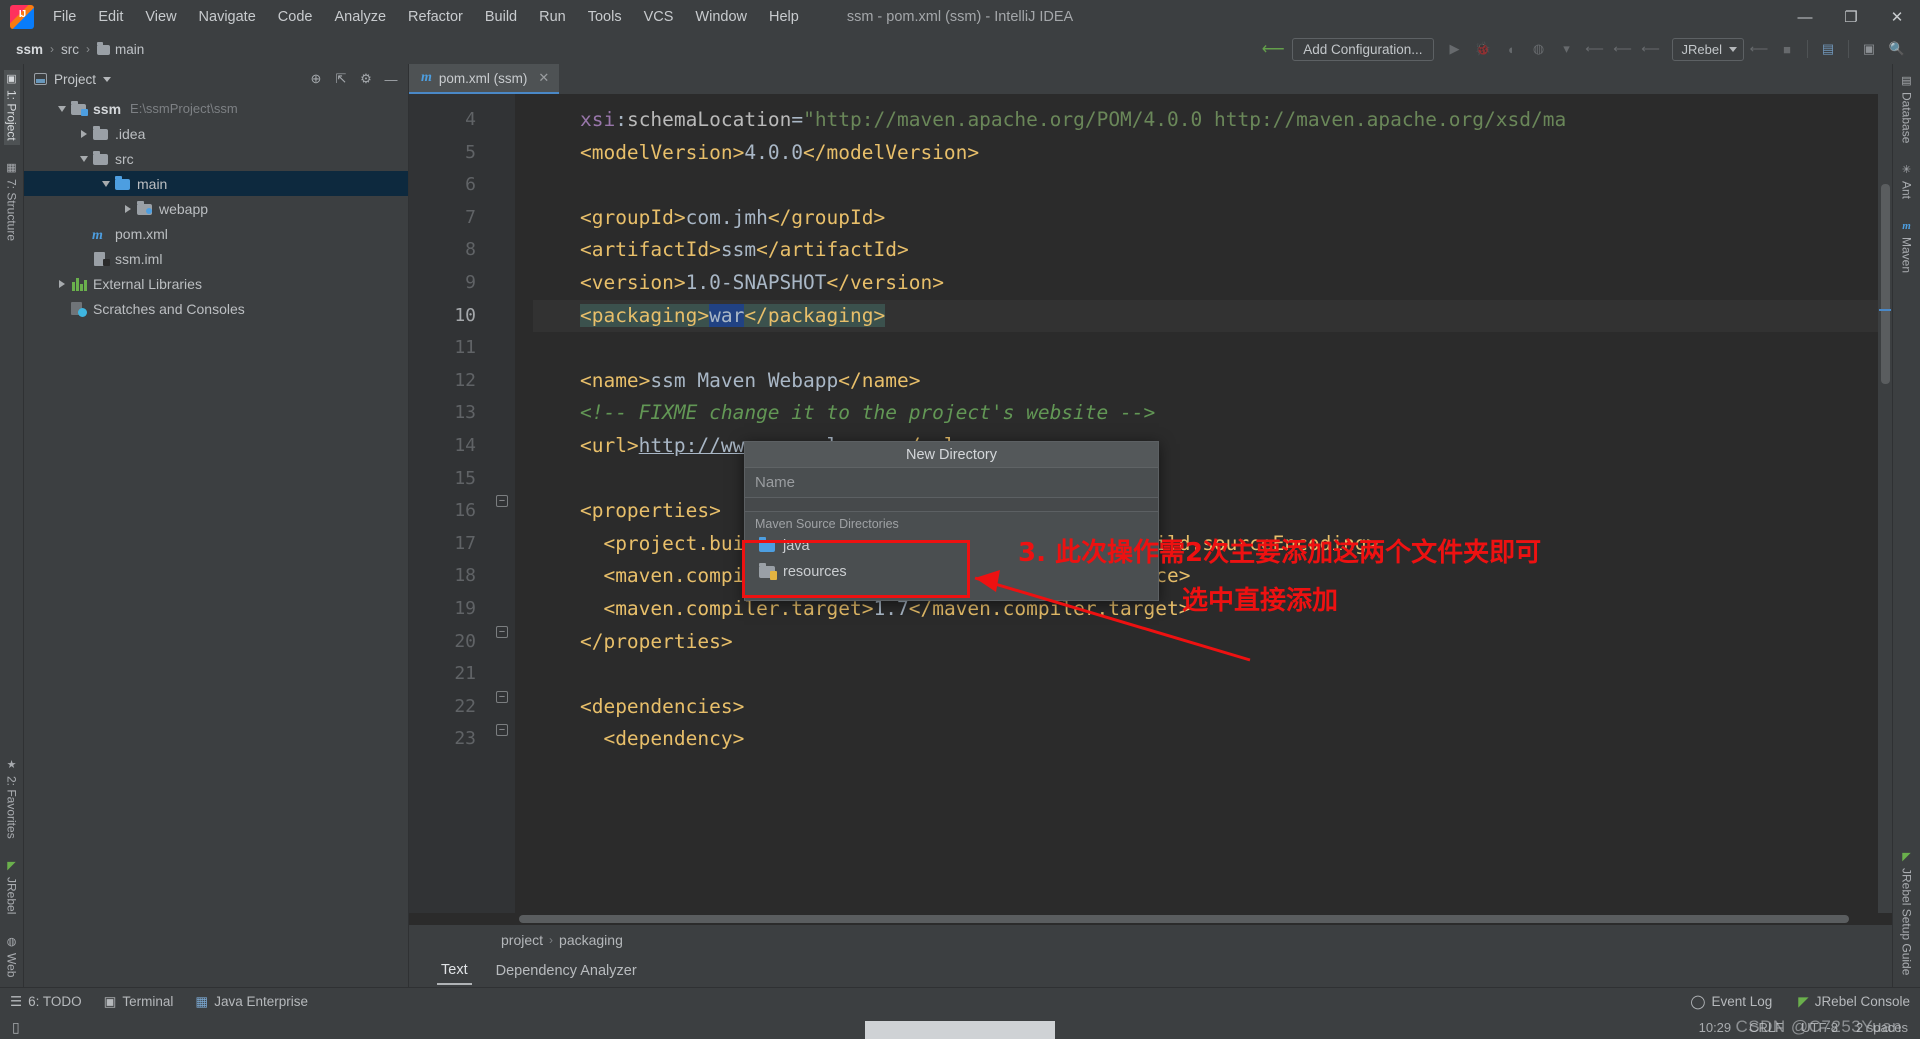 The width and height of the screenshot is (1920, 1039). I want to click on menu-help: Help, so click(784, 17).